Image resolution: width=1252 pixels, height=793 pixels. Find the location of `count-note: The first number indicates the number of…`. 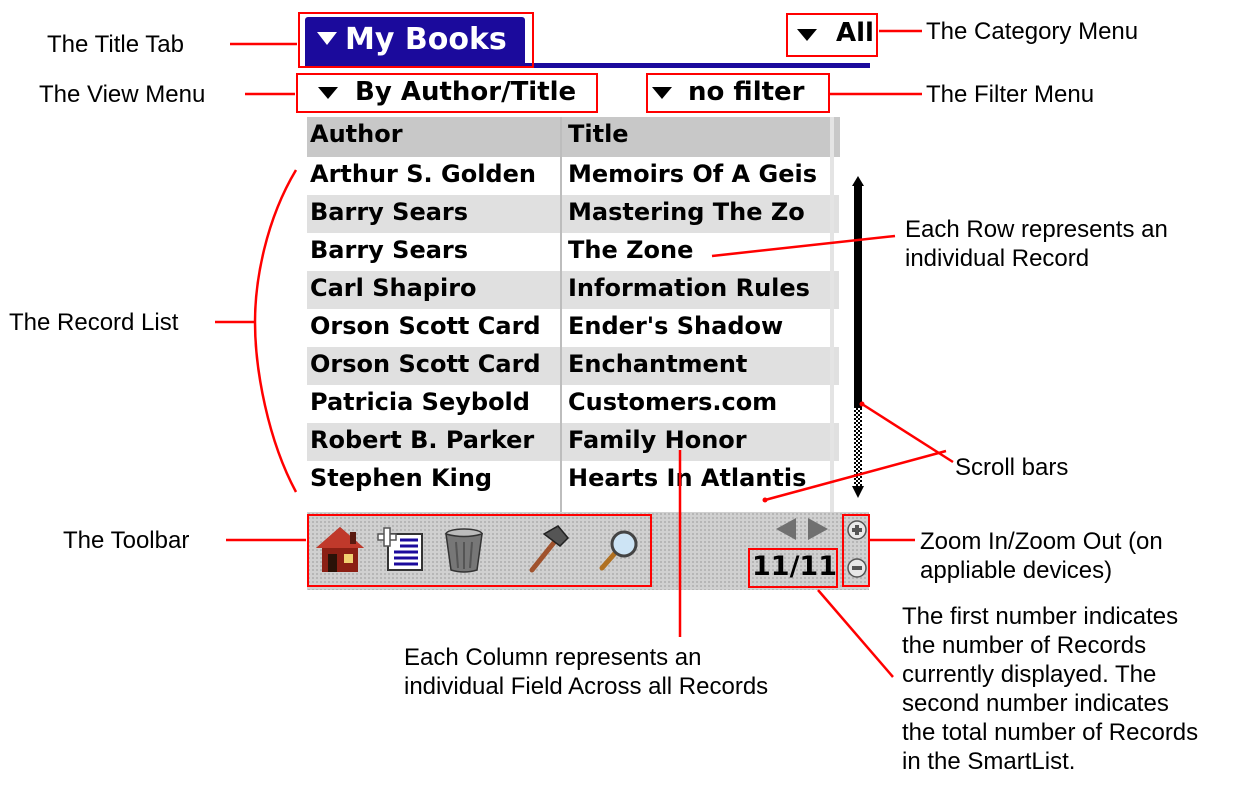

count-note: The first number indicates the number of… is located at coordinates (1050, 689).